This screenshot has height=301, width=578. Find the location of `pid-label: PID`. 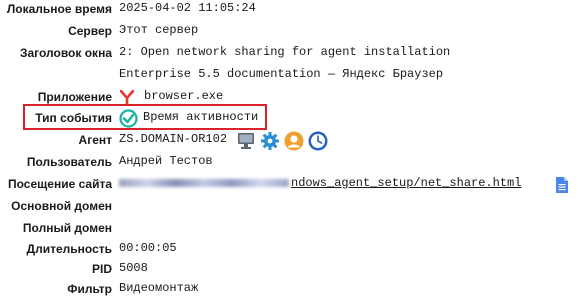

pid-label: PID is located at coordinates (101, 269).